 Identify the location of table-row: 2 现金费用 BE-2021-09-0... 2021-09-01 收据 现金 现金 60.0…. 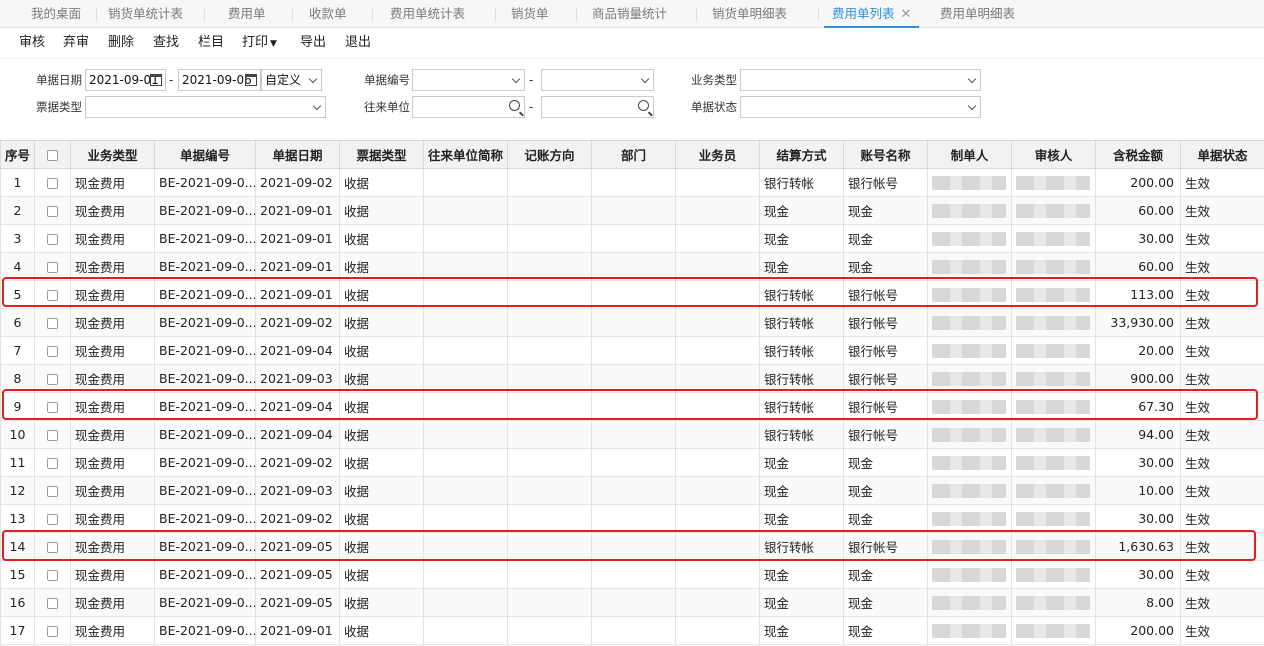
(632, 210).